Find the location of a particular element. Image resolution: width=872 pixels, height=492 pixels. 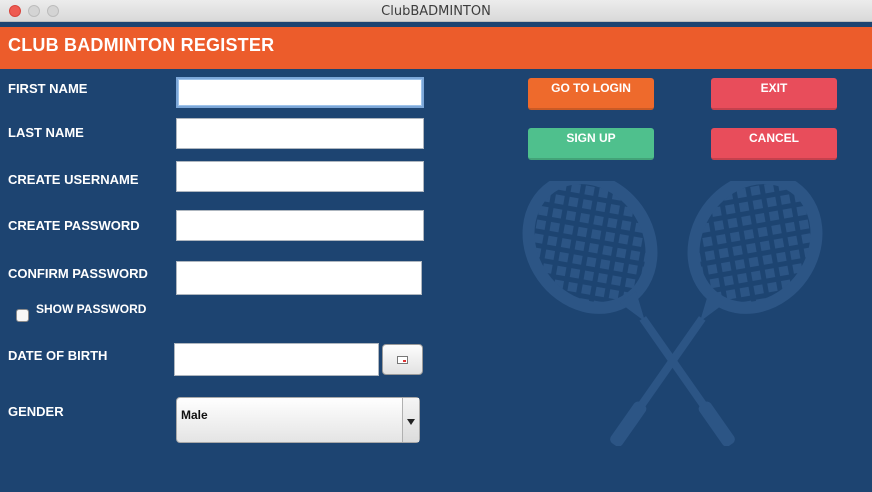

app-header: CLUB BADMINTON REGISTER is located at coordinates (436, 48).